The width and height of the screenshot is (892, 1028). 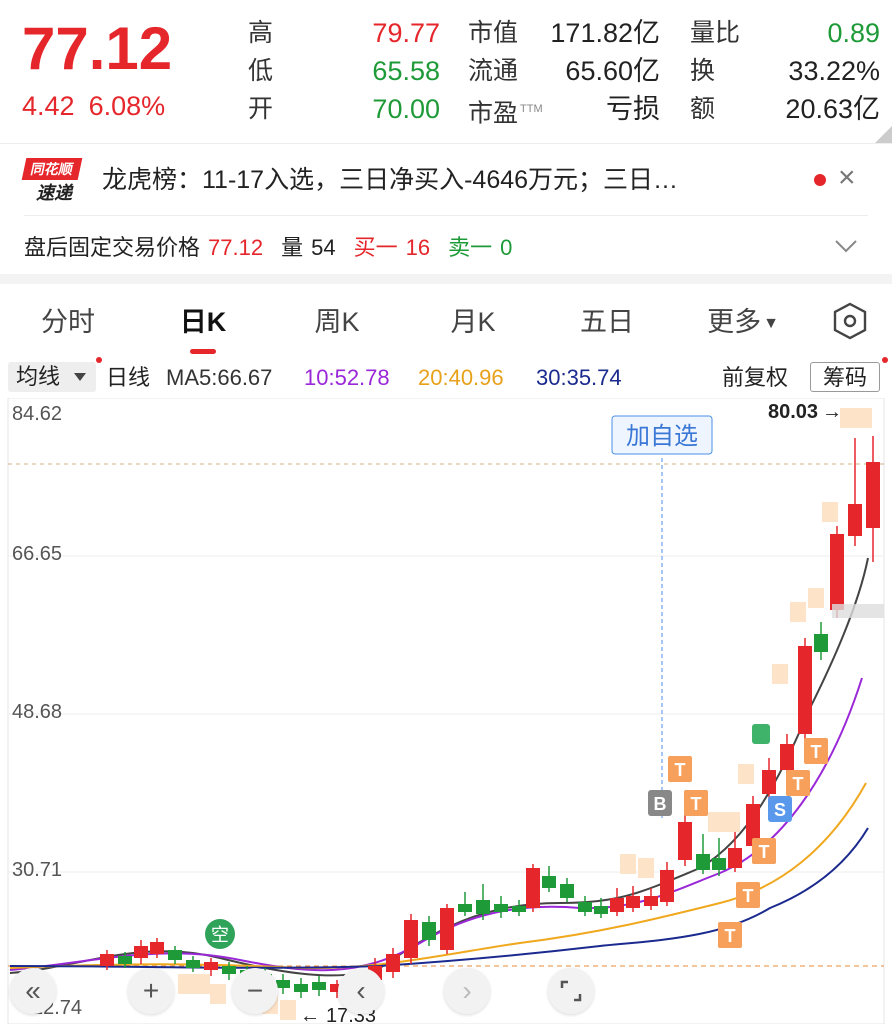 I want to click on y-label: 48.68, so click(x=37, y=712).